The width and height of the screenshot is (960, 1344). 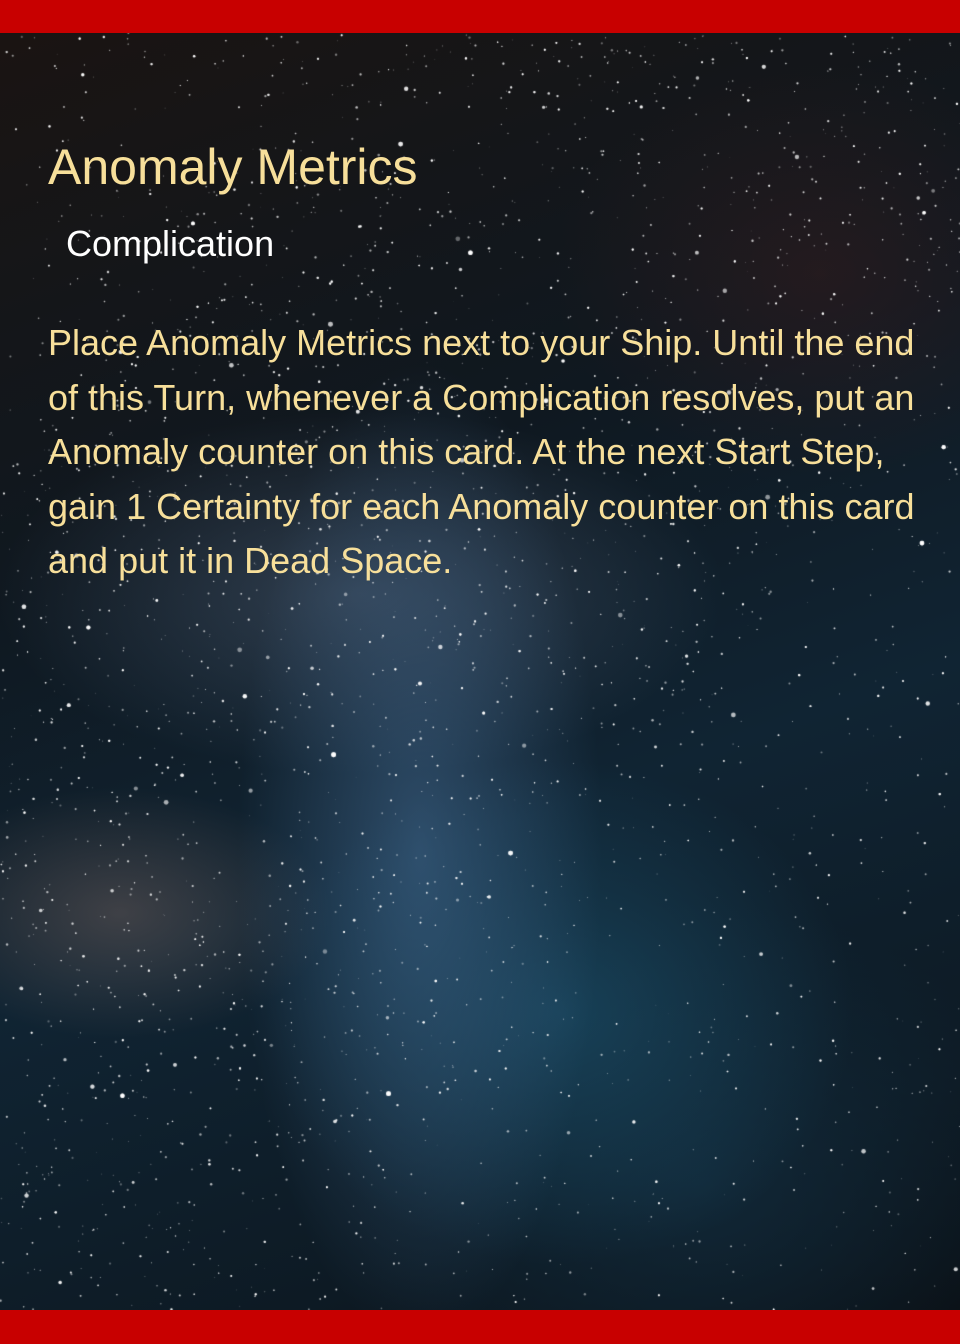 I want to click on top-border-bar, so click(x=480, y=16).